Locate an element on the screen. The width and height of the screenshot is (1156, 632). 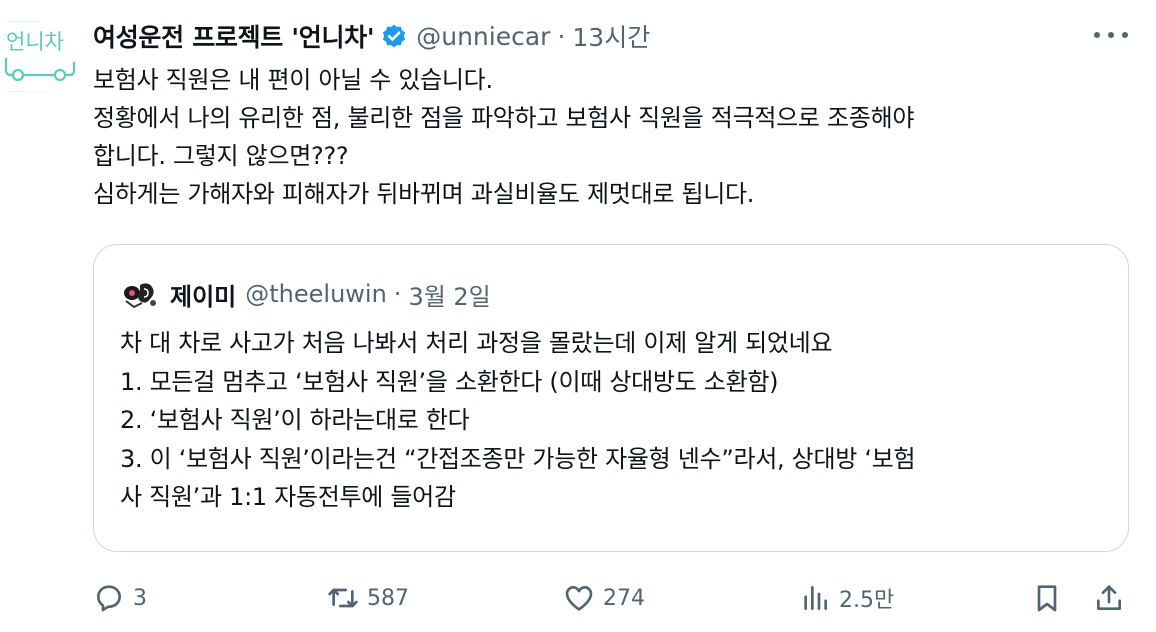
avatar-logo-text: 언니차 is located at coordinates (35, 42).